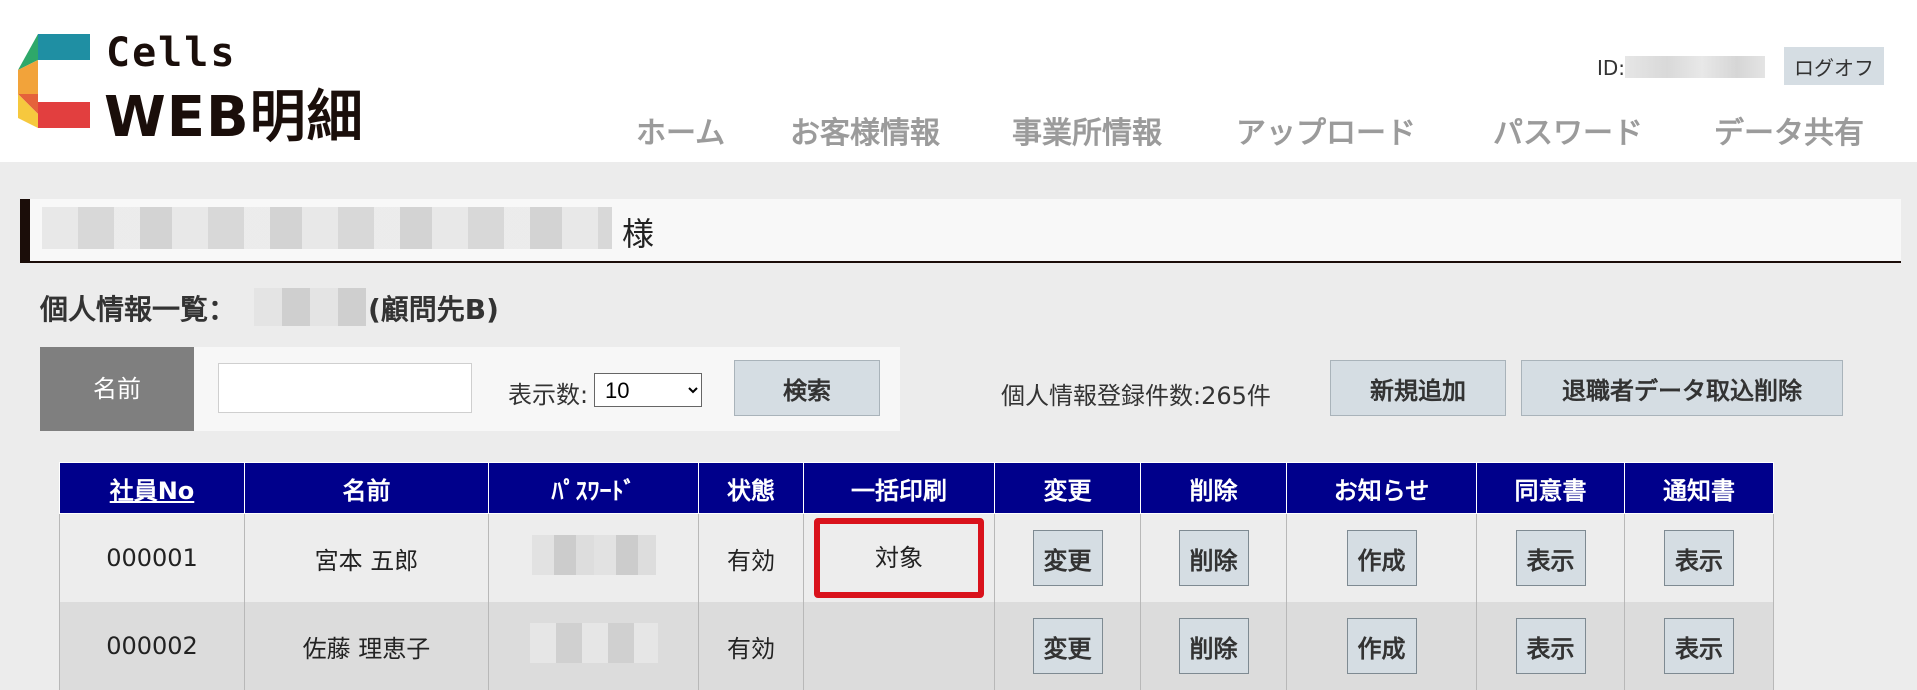 The image size is (1917, 690). What do you see at coordinates (638, 234) in the screenshot?
I see `title-suffix: 様` at bounding box center [638, 234].